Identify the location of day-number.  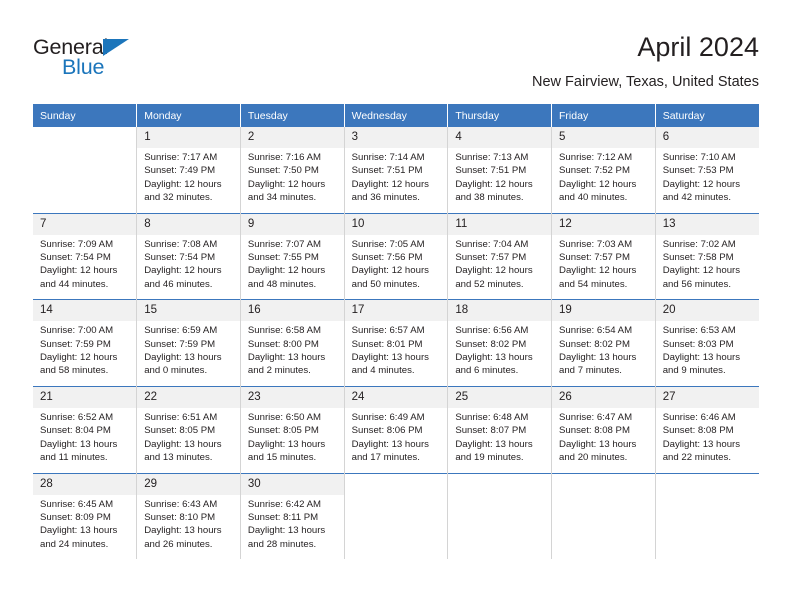
(707, 484).